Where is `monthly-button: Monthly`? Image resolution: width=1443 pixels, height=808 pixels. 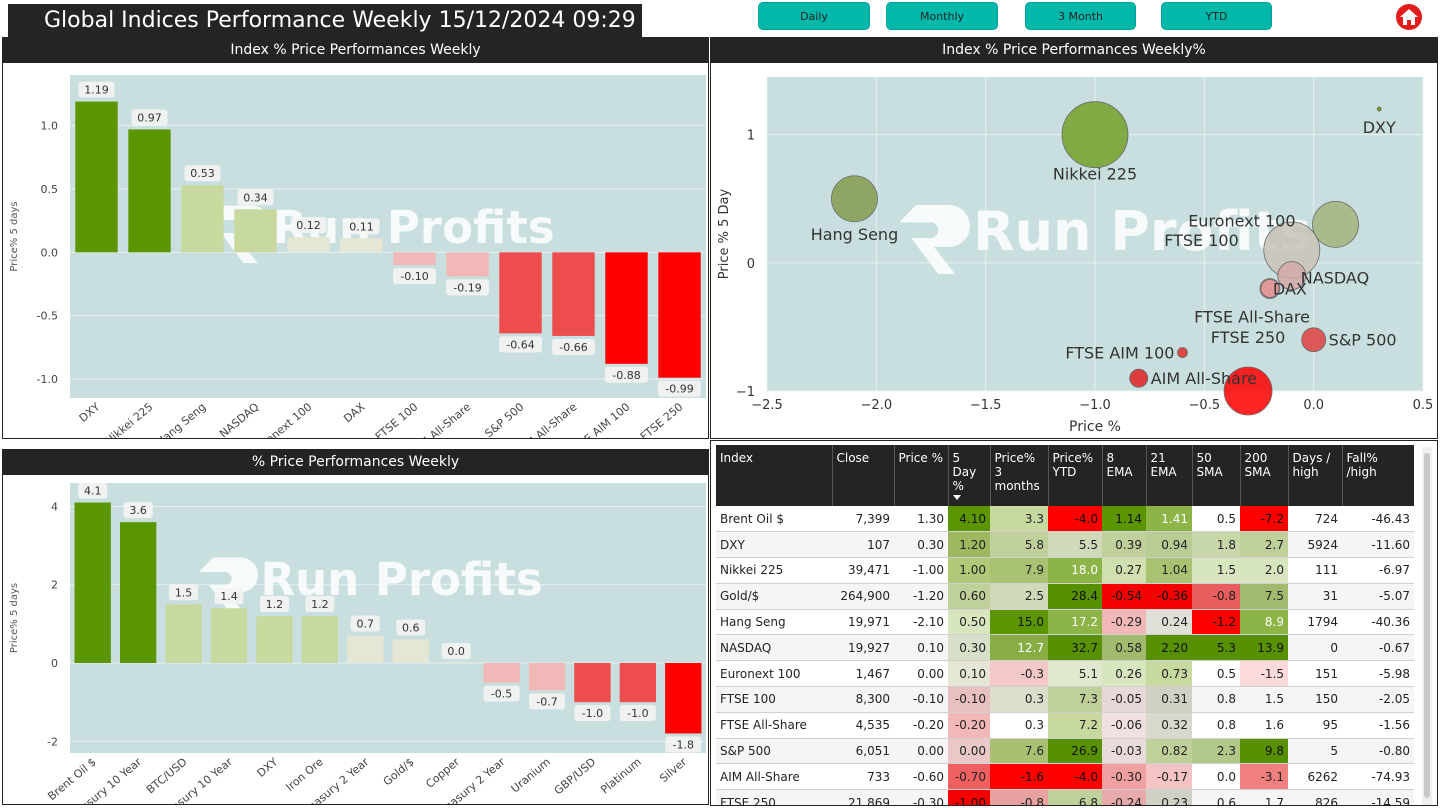
monthly-button: Monthly is located at coordinates (942, 16).